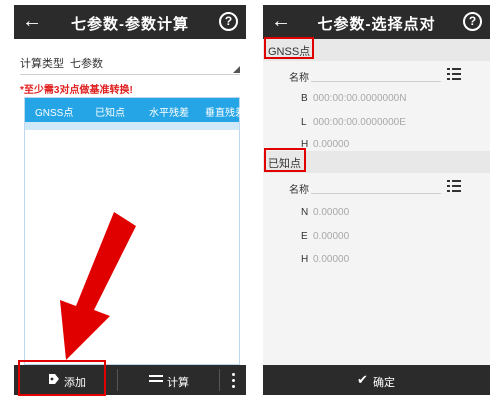  What do you see at coordinates (110, 113) in the screenshot?
I see `column-known: 已知点` at bounding box center [110, 113].